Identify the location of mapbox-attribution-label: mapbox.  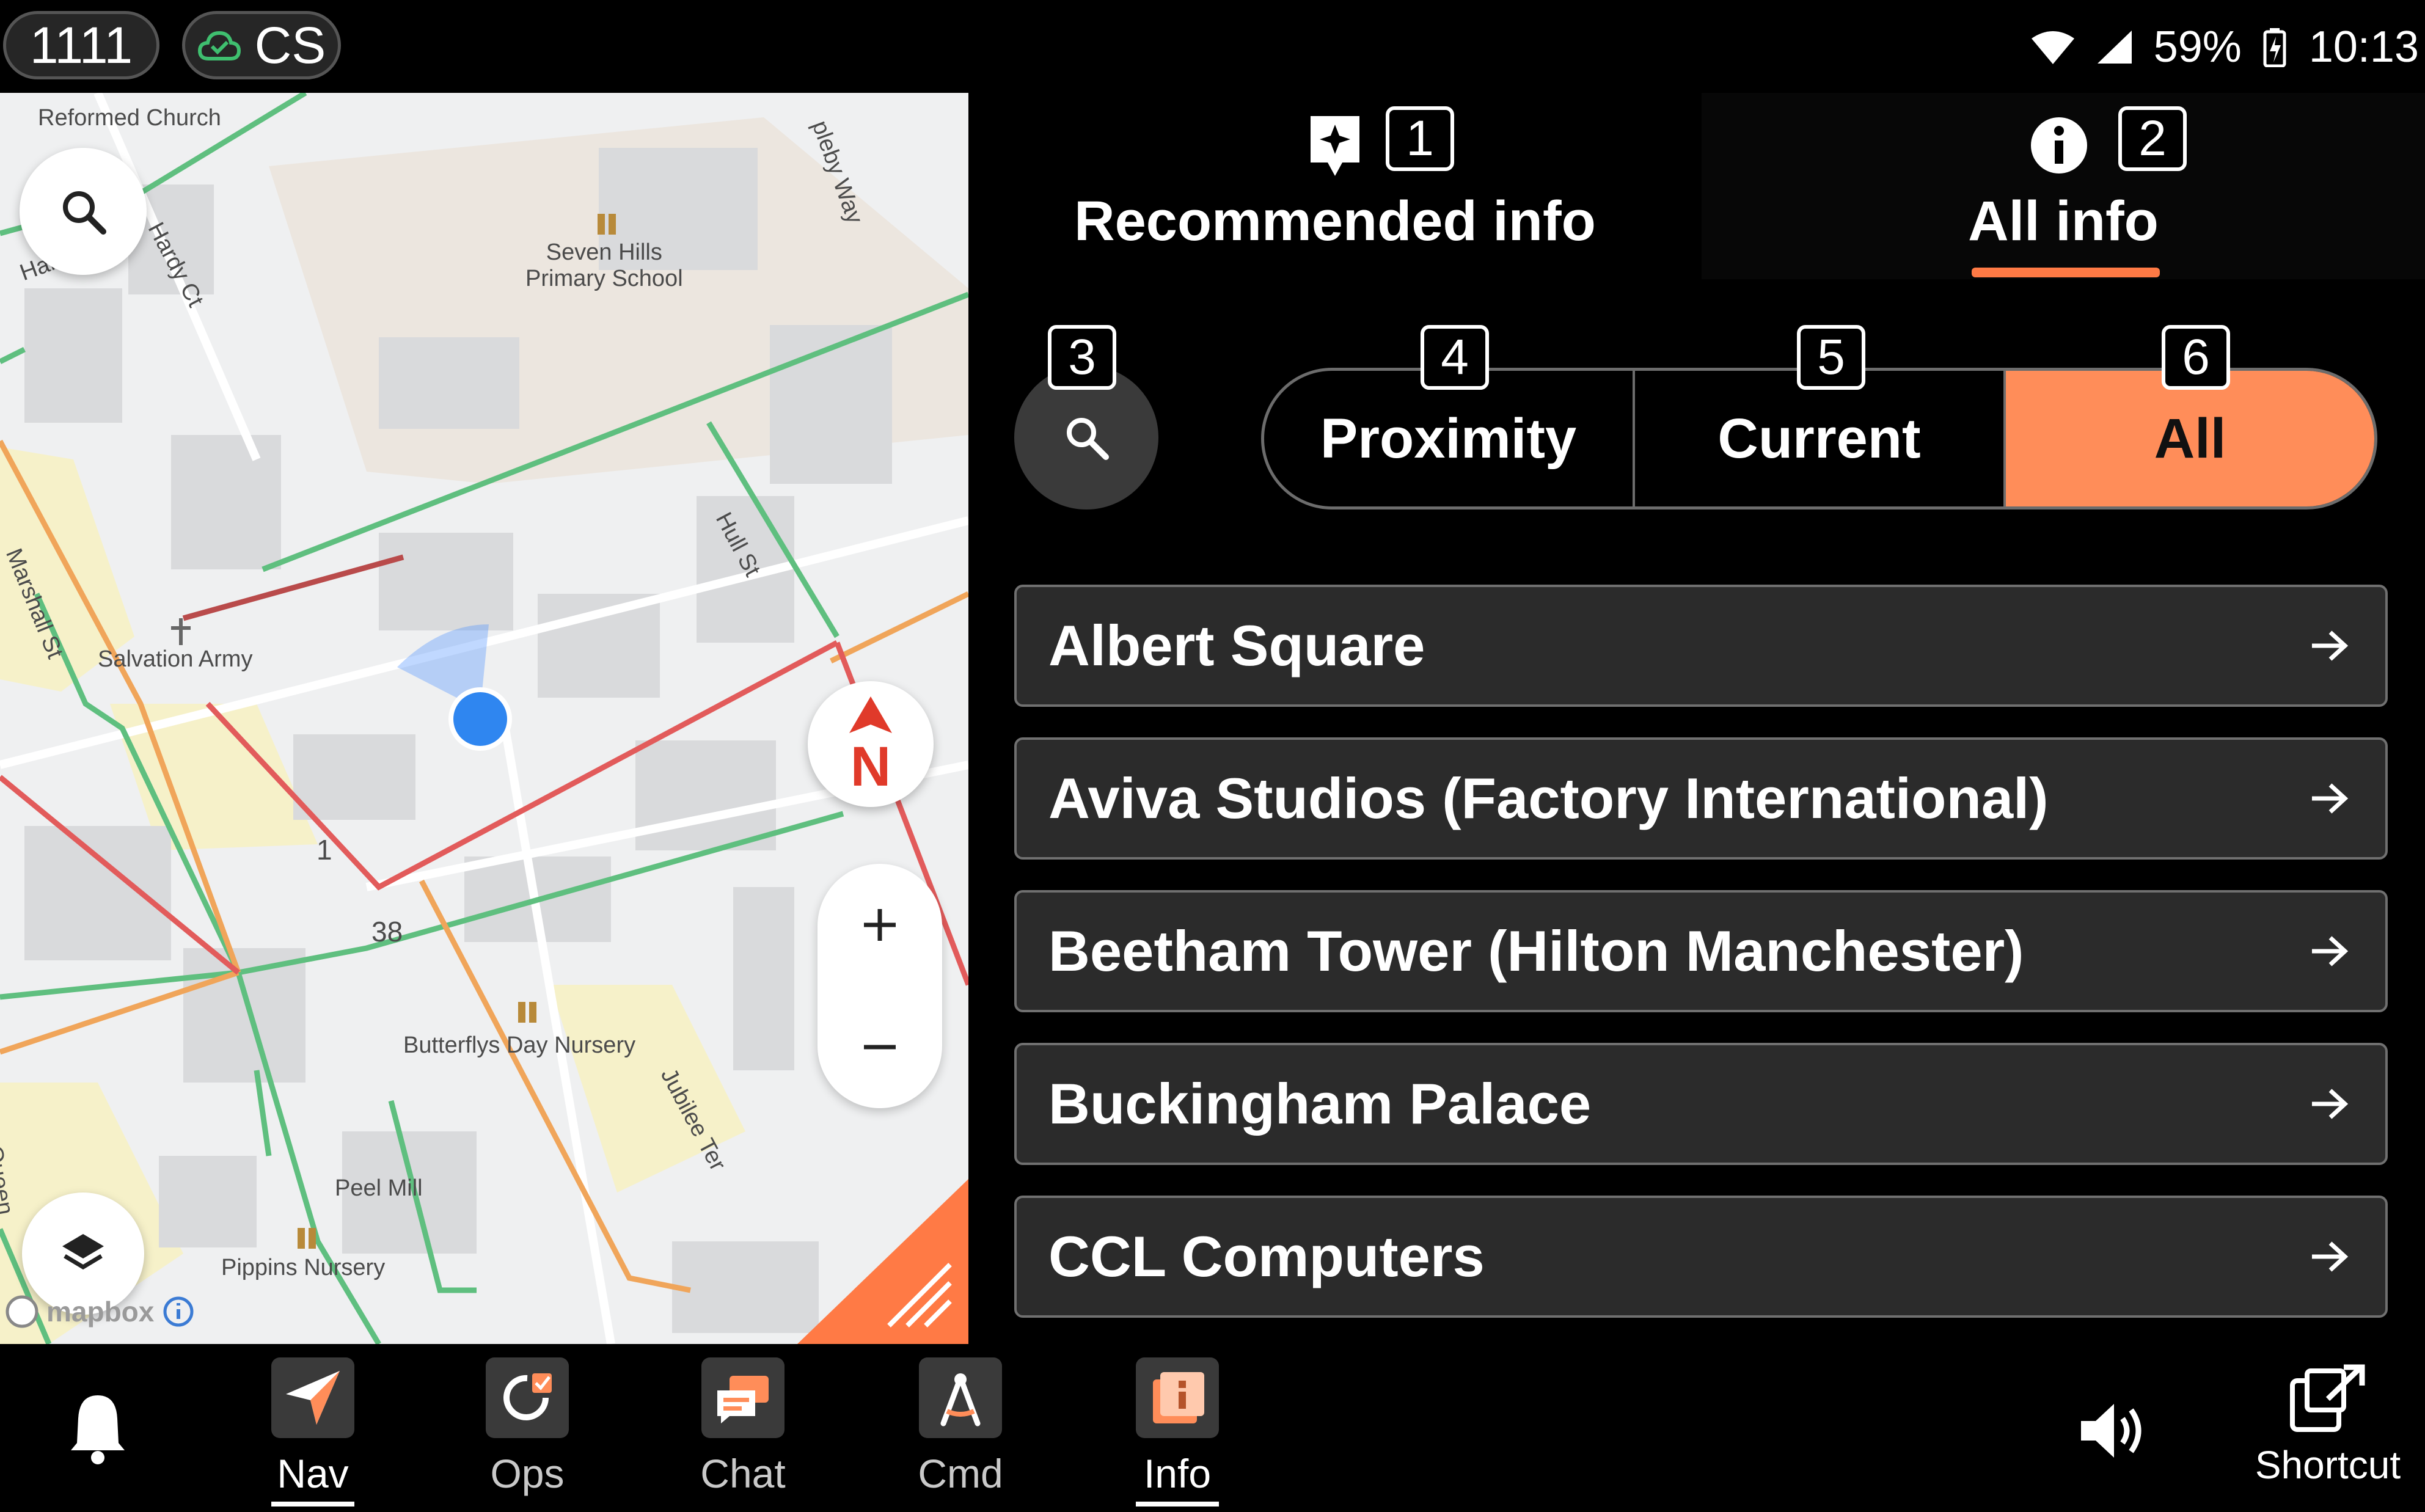
(101, 1312).